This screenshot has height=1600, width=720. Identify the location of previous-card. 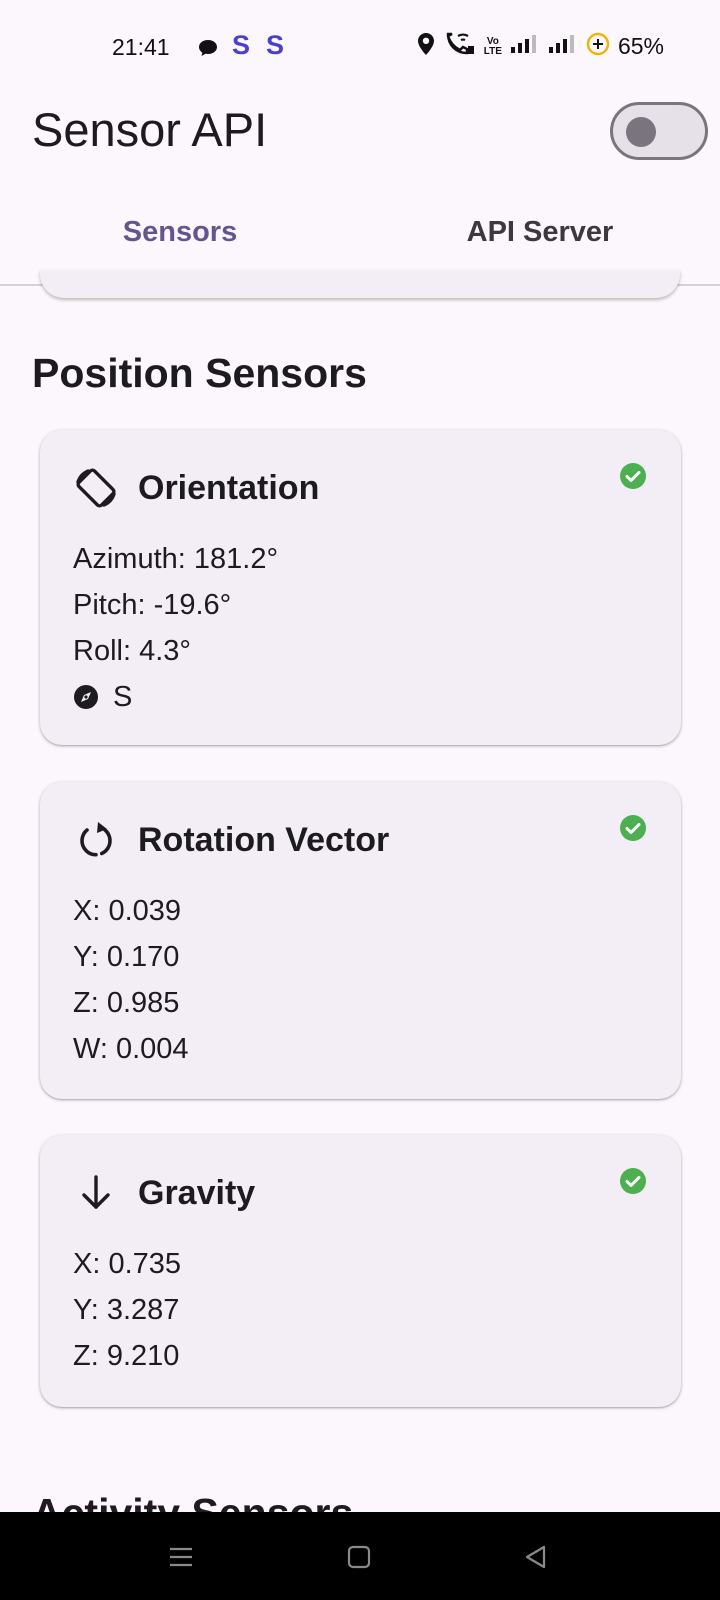
(360, 284).